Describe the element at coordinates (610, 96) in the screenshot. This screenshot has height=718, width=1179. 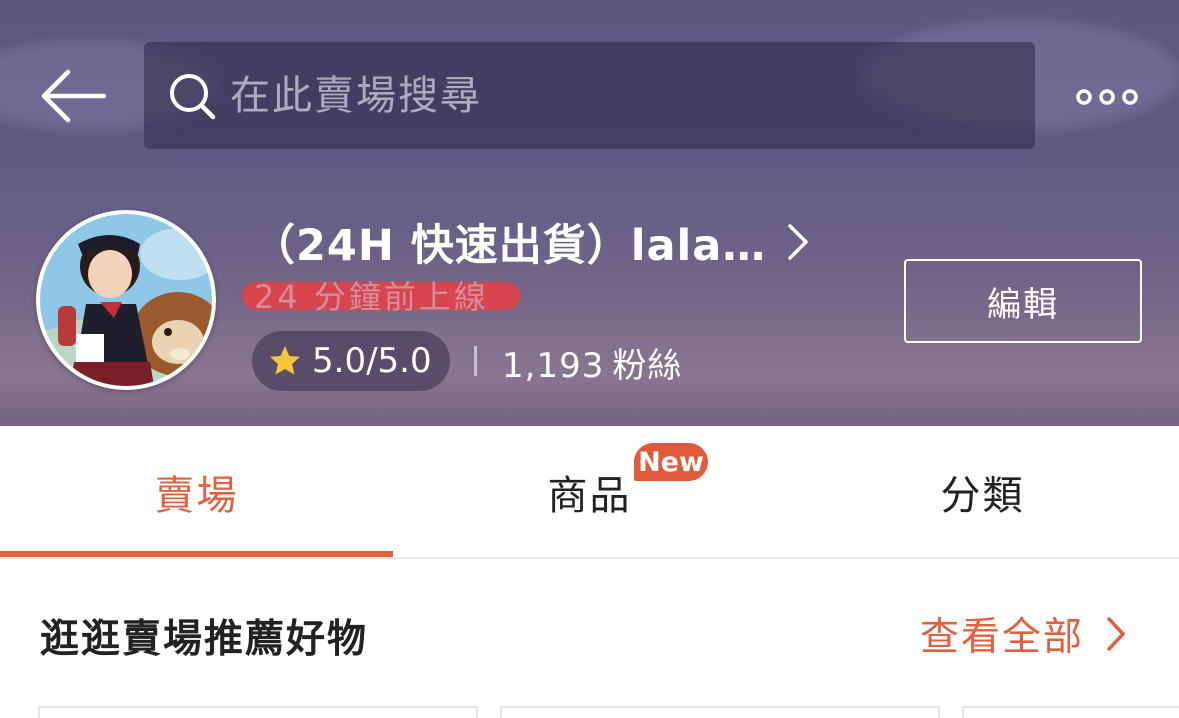
I see `search-input` at that location.